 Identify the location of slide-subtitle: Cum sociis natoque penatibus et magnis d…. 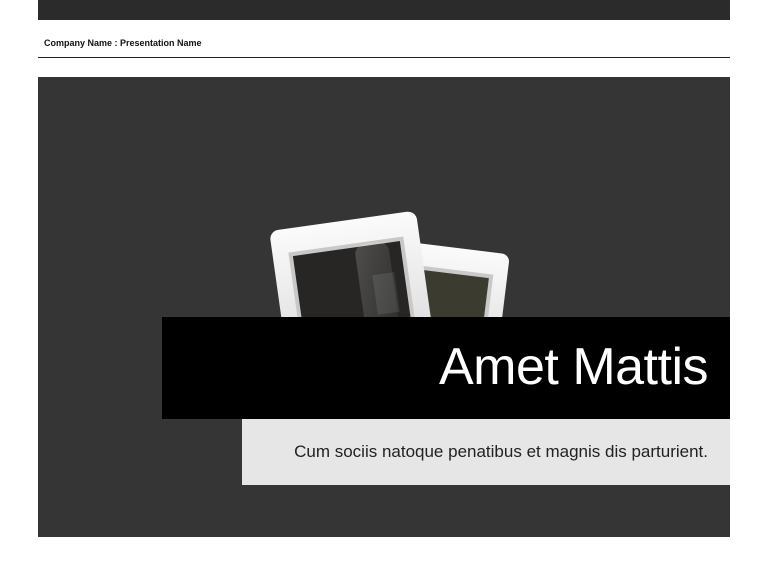
(501, 452).